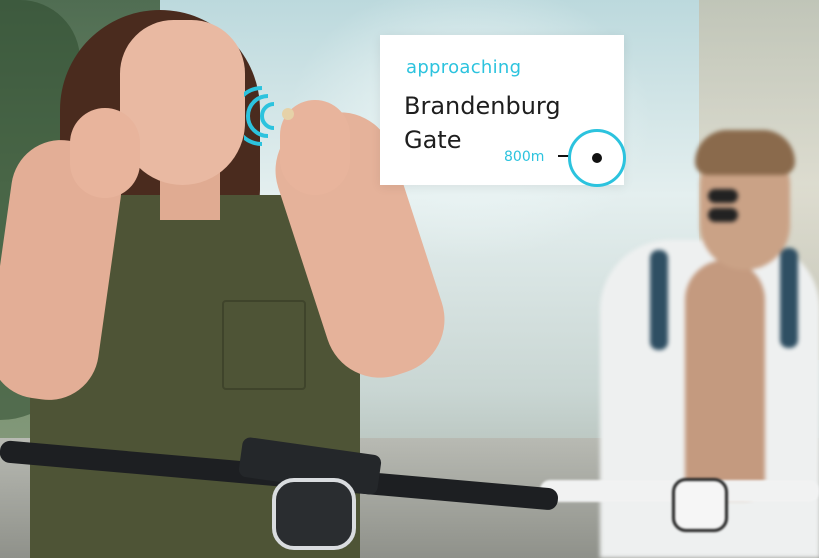 The width and height of the screenshot is (819, 558). I want to click on white-bike-lamp, so click(700, 505).